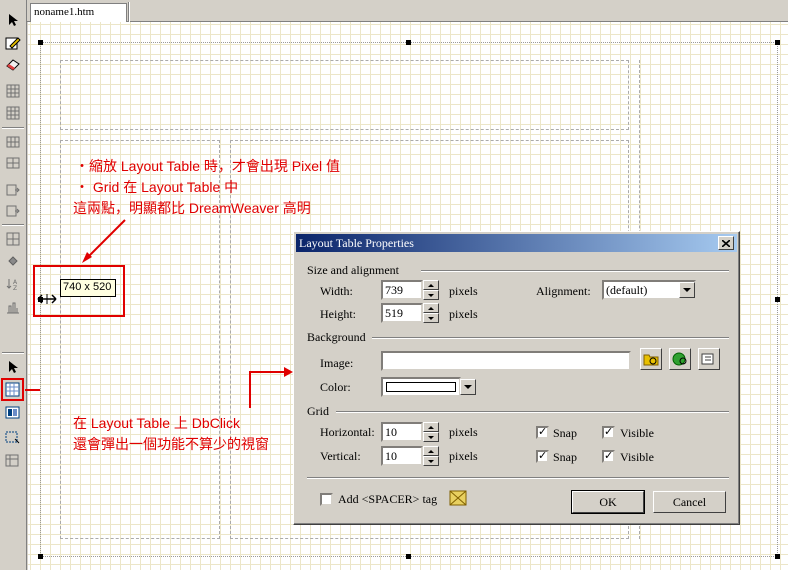 This screenshot has height=570, width=788. I want to click on width-spinner, so click(431, 290).